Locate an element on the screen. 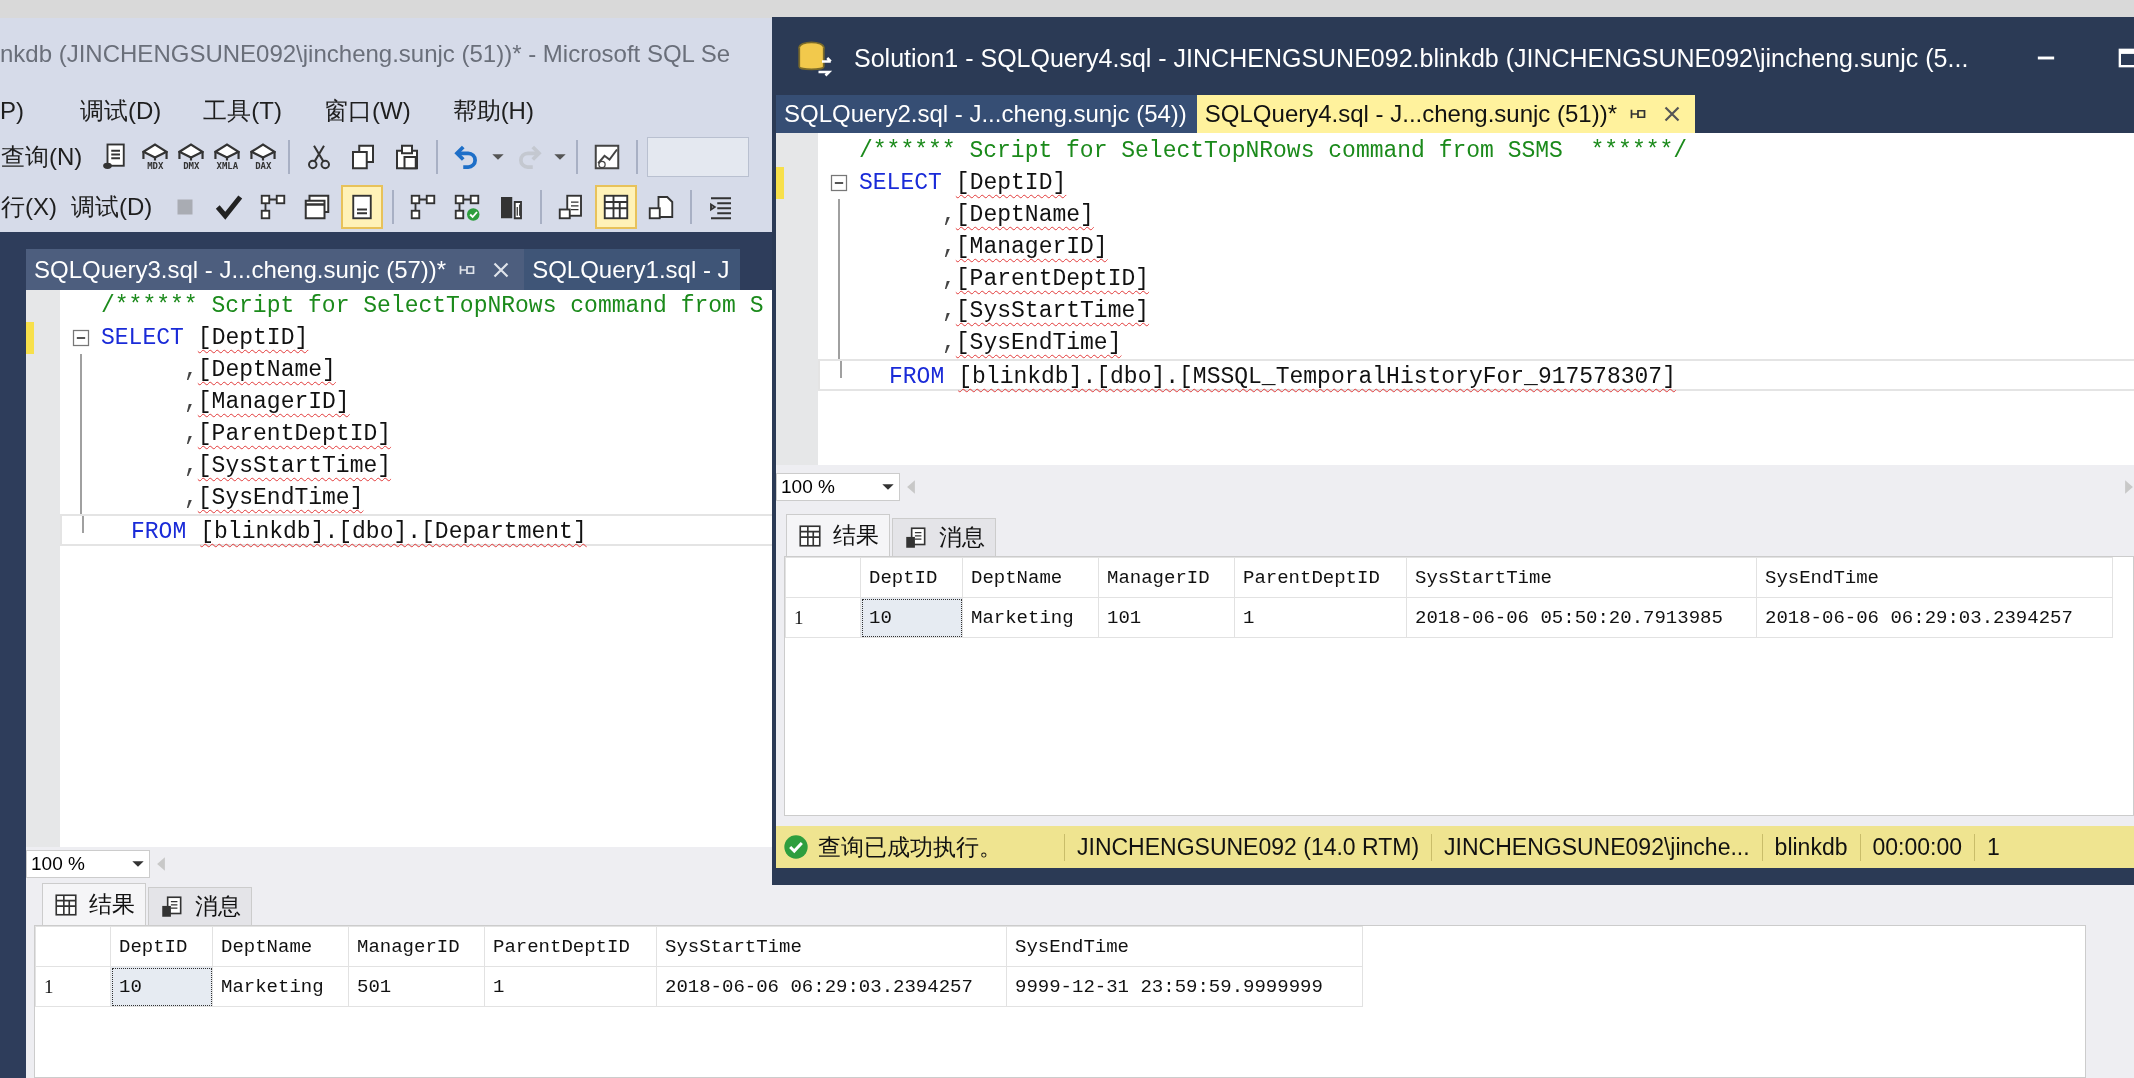  status-text: 00:00:00 is located at coordinates (1917, 847).